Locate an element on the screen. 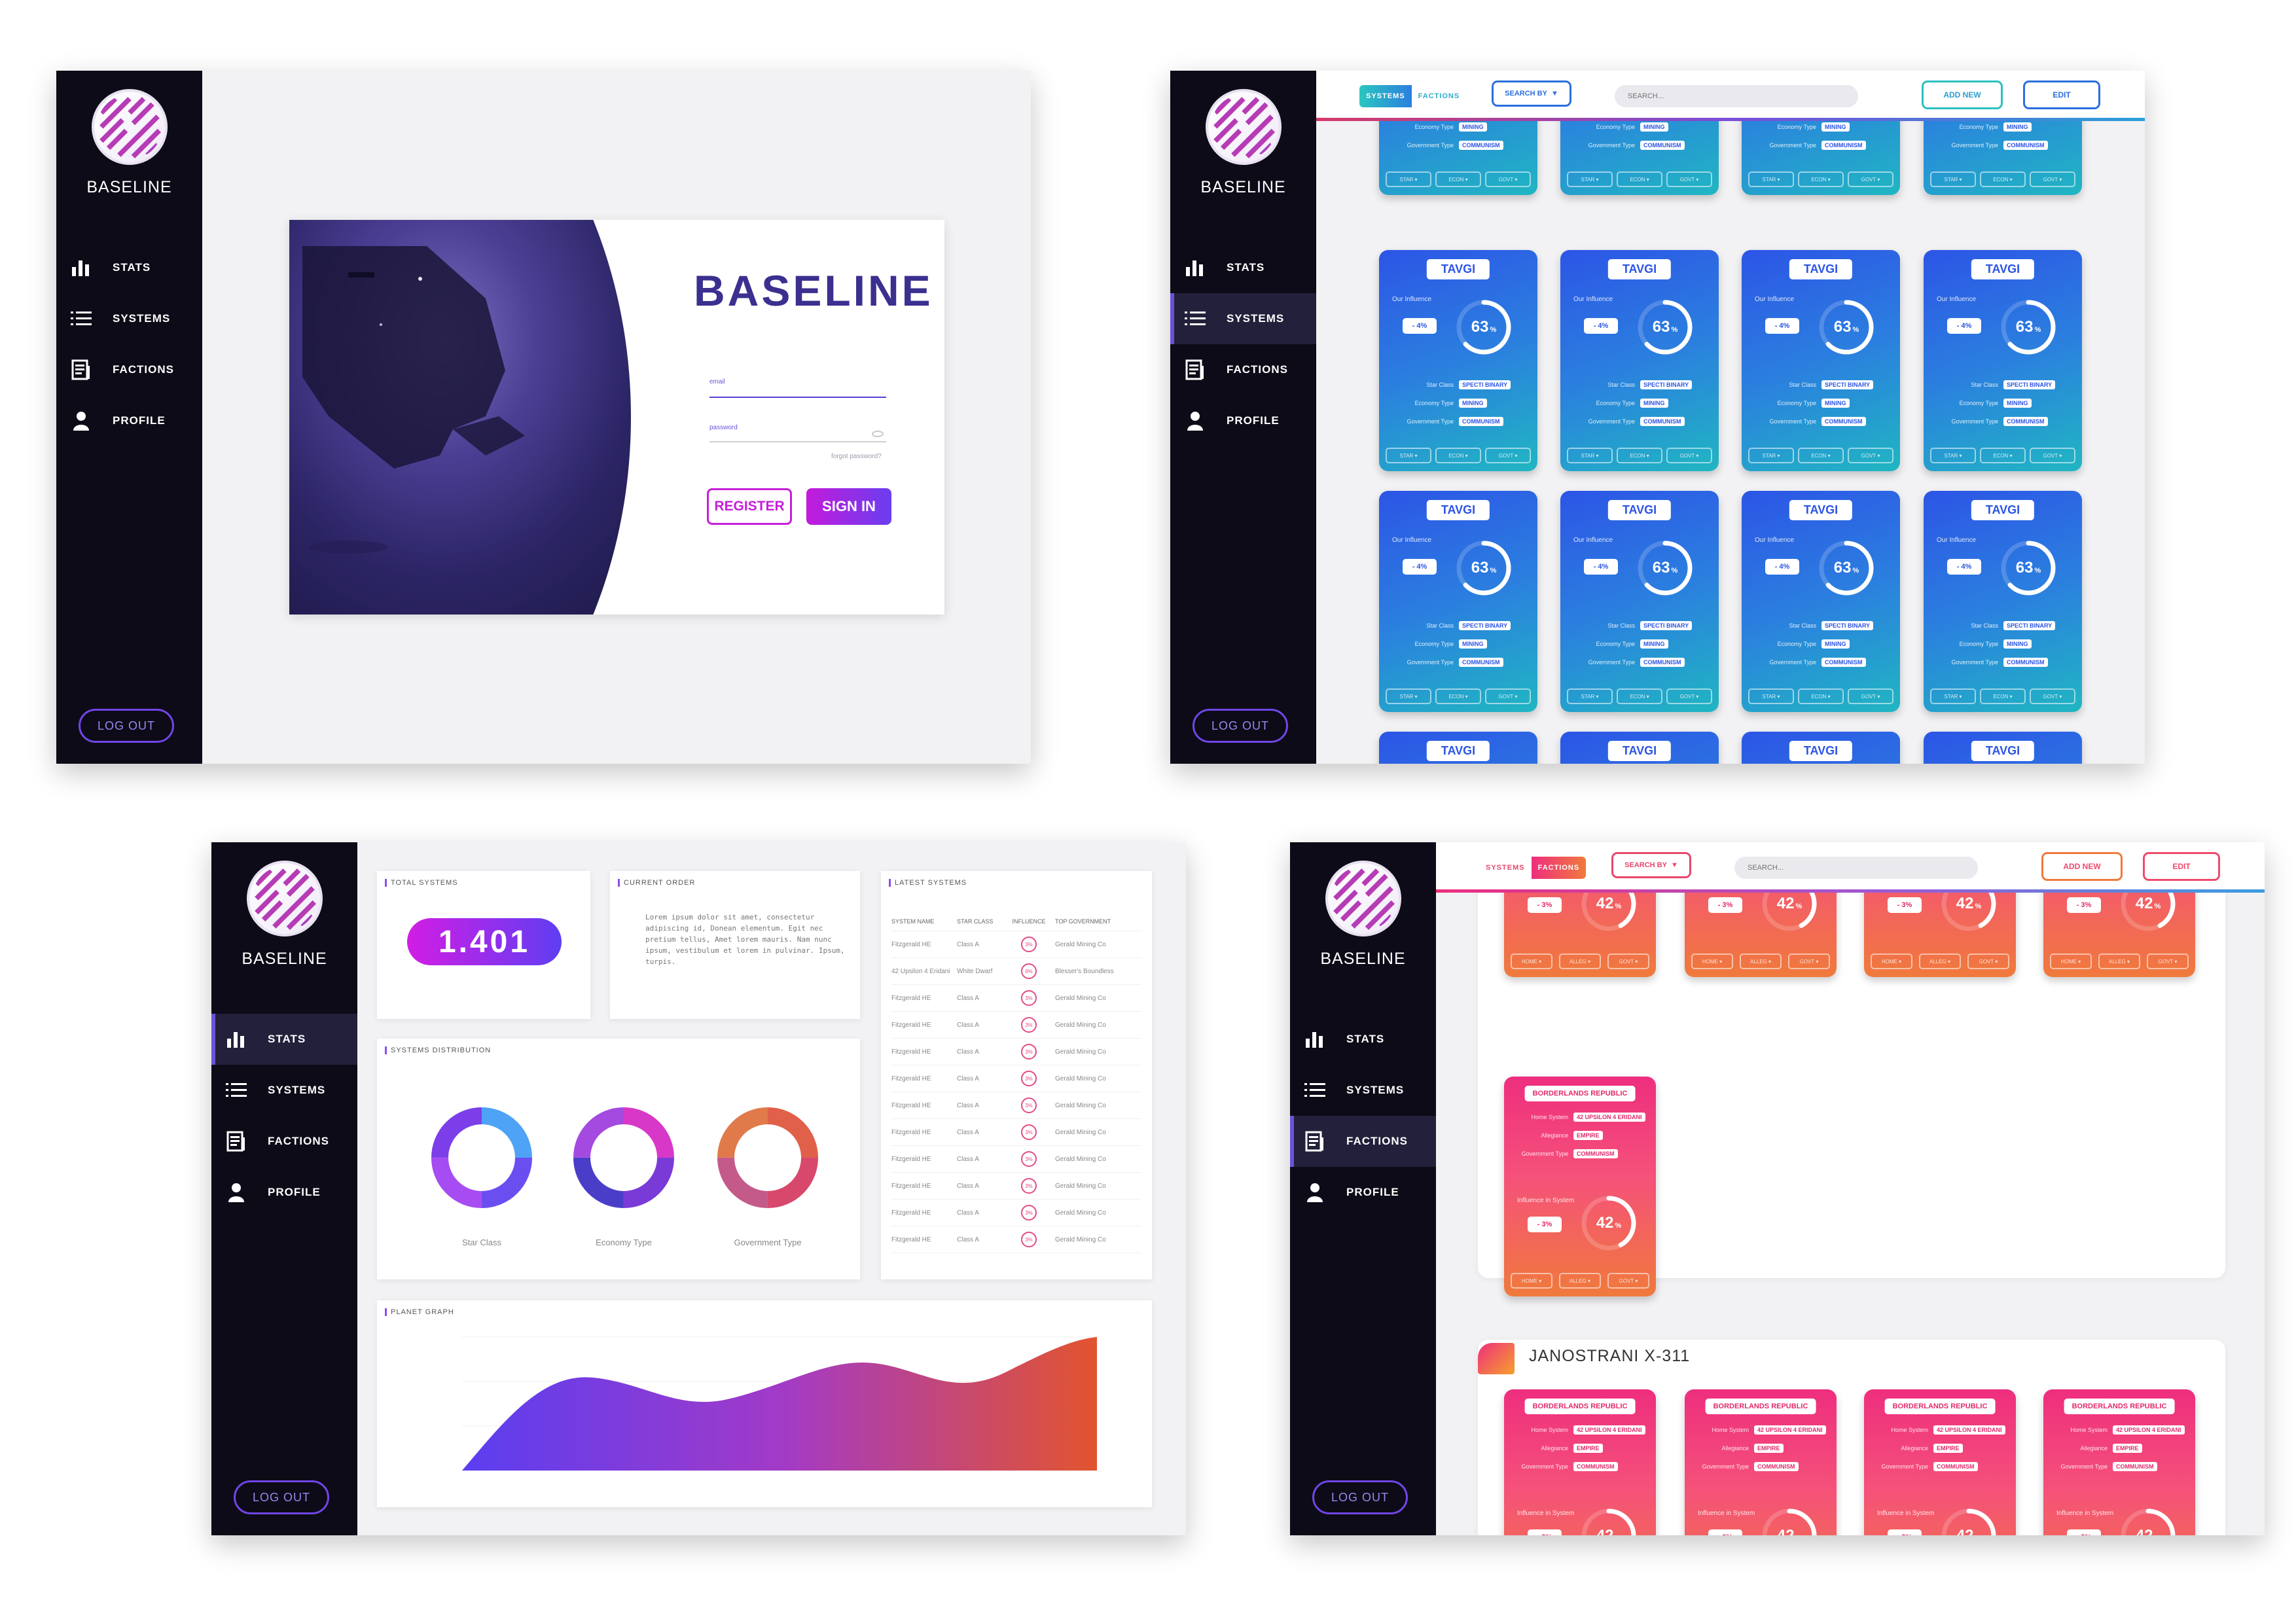 This screenshot has width=2296, height=1623. register-button: REGISTER is located at coordinates (749, 506).